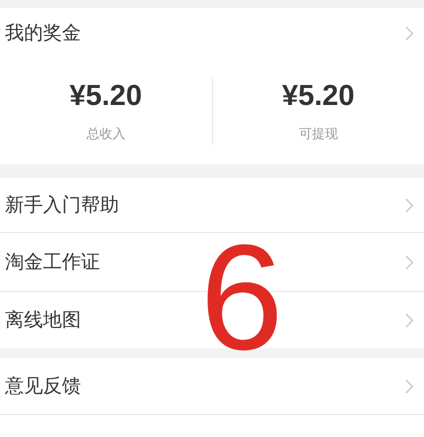 The height and width of the screenshot is (437, 424). Describe the element at coordinates (318, 134) in the screenshot. I see `amount-label: 可提现` at that location.